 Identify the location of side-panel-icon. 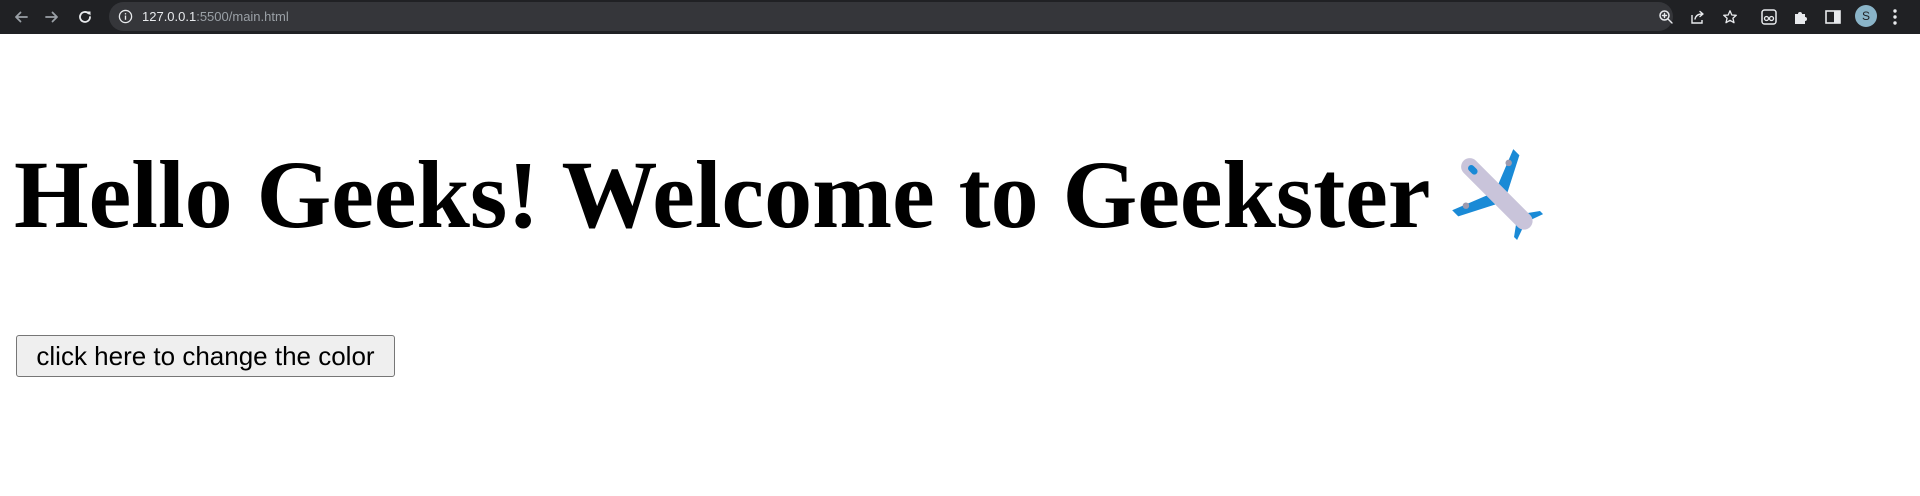
(1833, 17).